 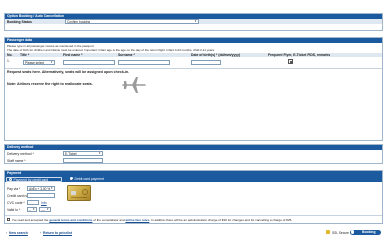 I want to click on booking-status-label: Booking Status, so click(x=19, y=21).